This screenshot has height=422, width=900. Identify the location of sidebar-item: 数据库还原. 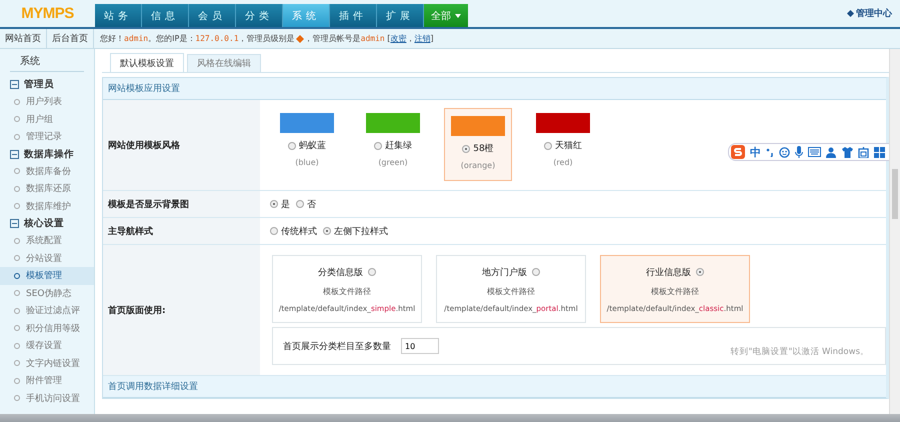
(47, 189).